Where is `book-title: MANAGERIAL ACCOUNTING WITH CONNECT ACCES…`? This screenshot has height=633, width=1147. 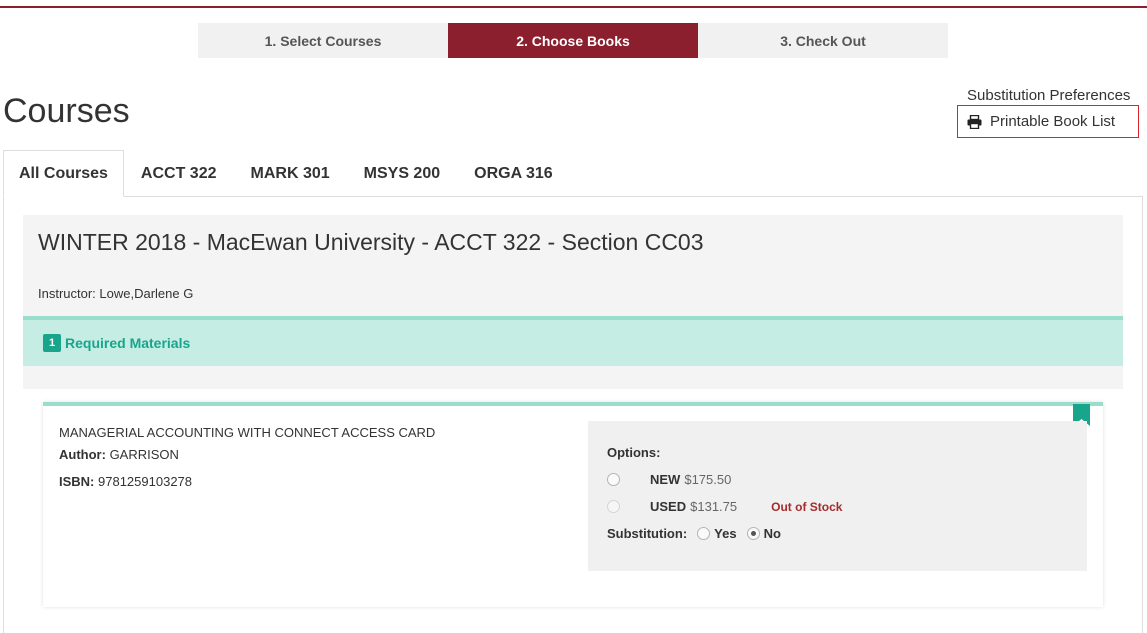 book-title: MANAGERIAL ACCOUNTING WITH CONNECT ACCES… is located at coordinates (247, 432).